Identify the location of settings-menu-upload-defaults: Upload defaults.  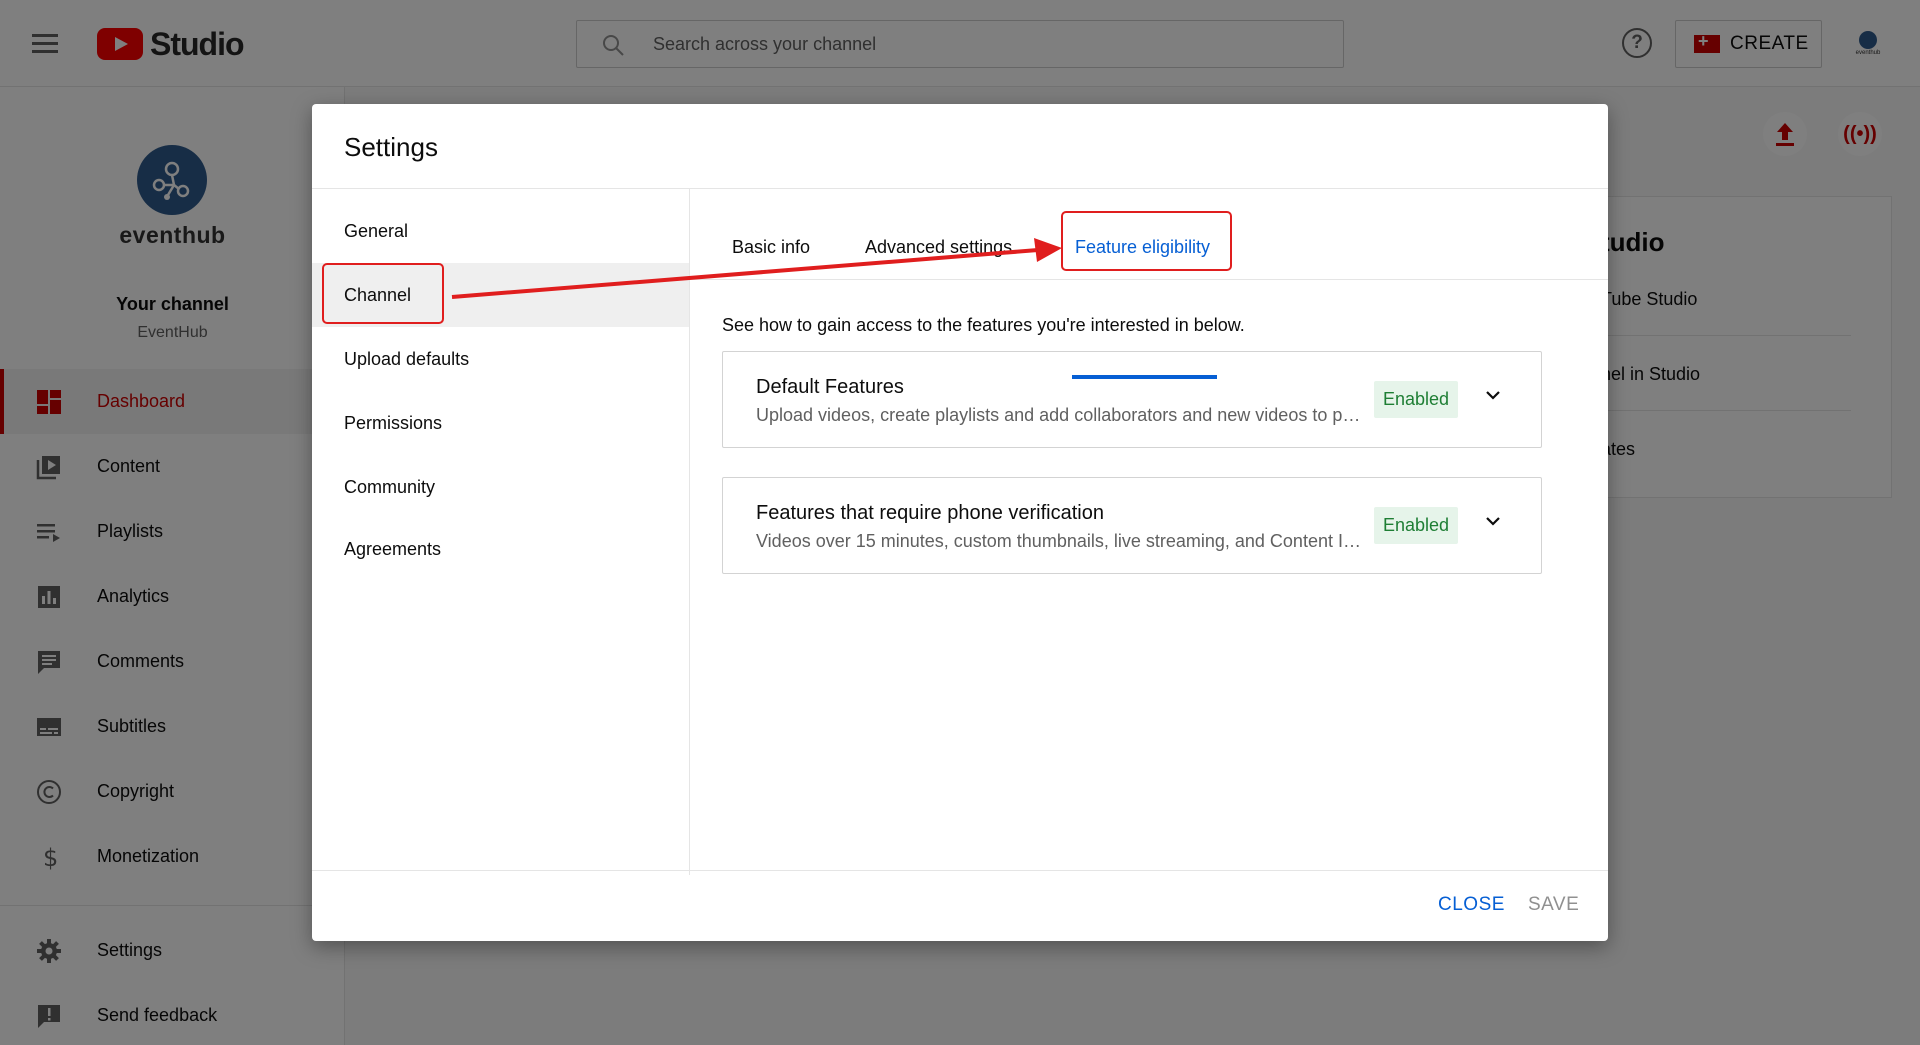
(500, 359).